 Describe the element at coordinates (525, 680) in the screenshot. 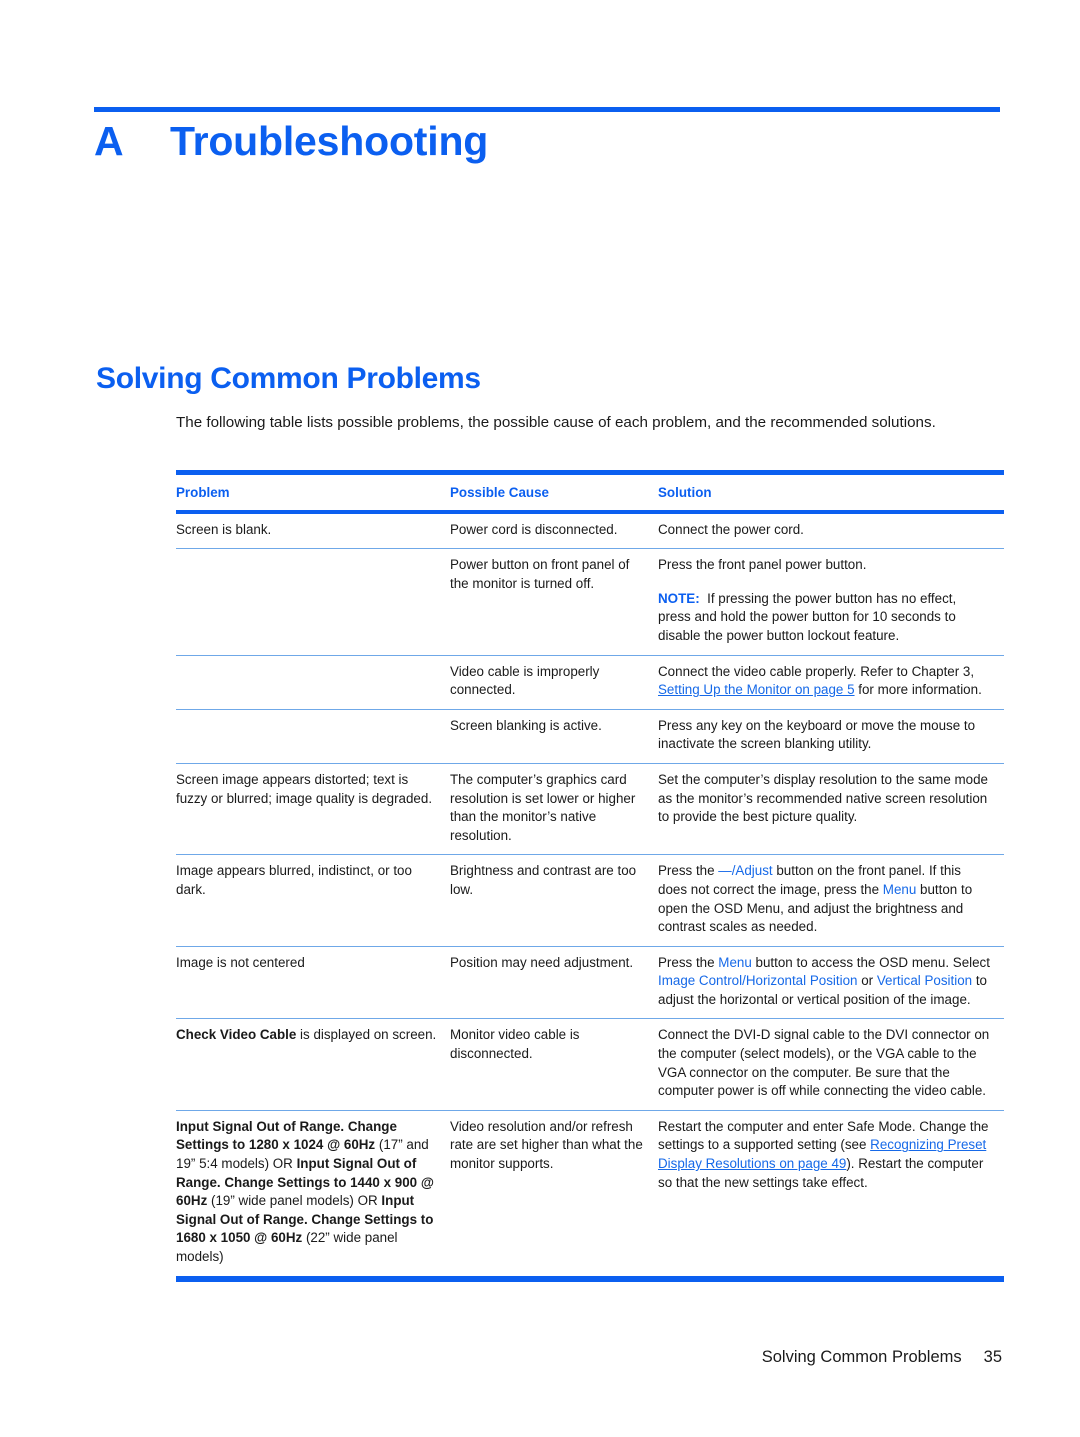

I see `cell-cause: Video cable is improperly connected.` at that location.